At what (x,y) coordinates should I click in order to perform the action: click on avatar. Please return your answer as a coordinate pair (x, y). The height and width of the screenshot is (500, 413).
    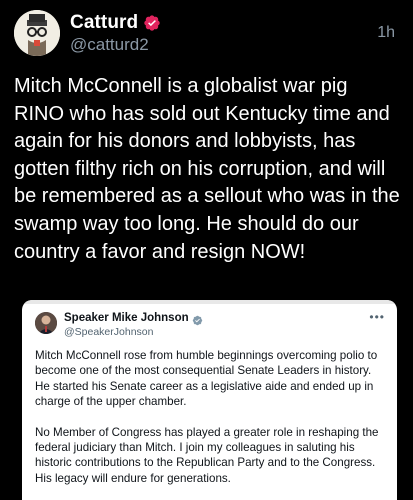
    Looking at the image, I should click on (37, 33).